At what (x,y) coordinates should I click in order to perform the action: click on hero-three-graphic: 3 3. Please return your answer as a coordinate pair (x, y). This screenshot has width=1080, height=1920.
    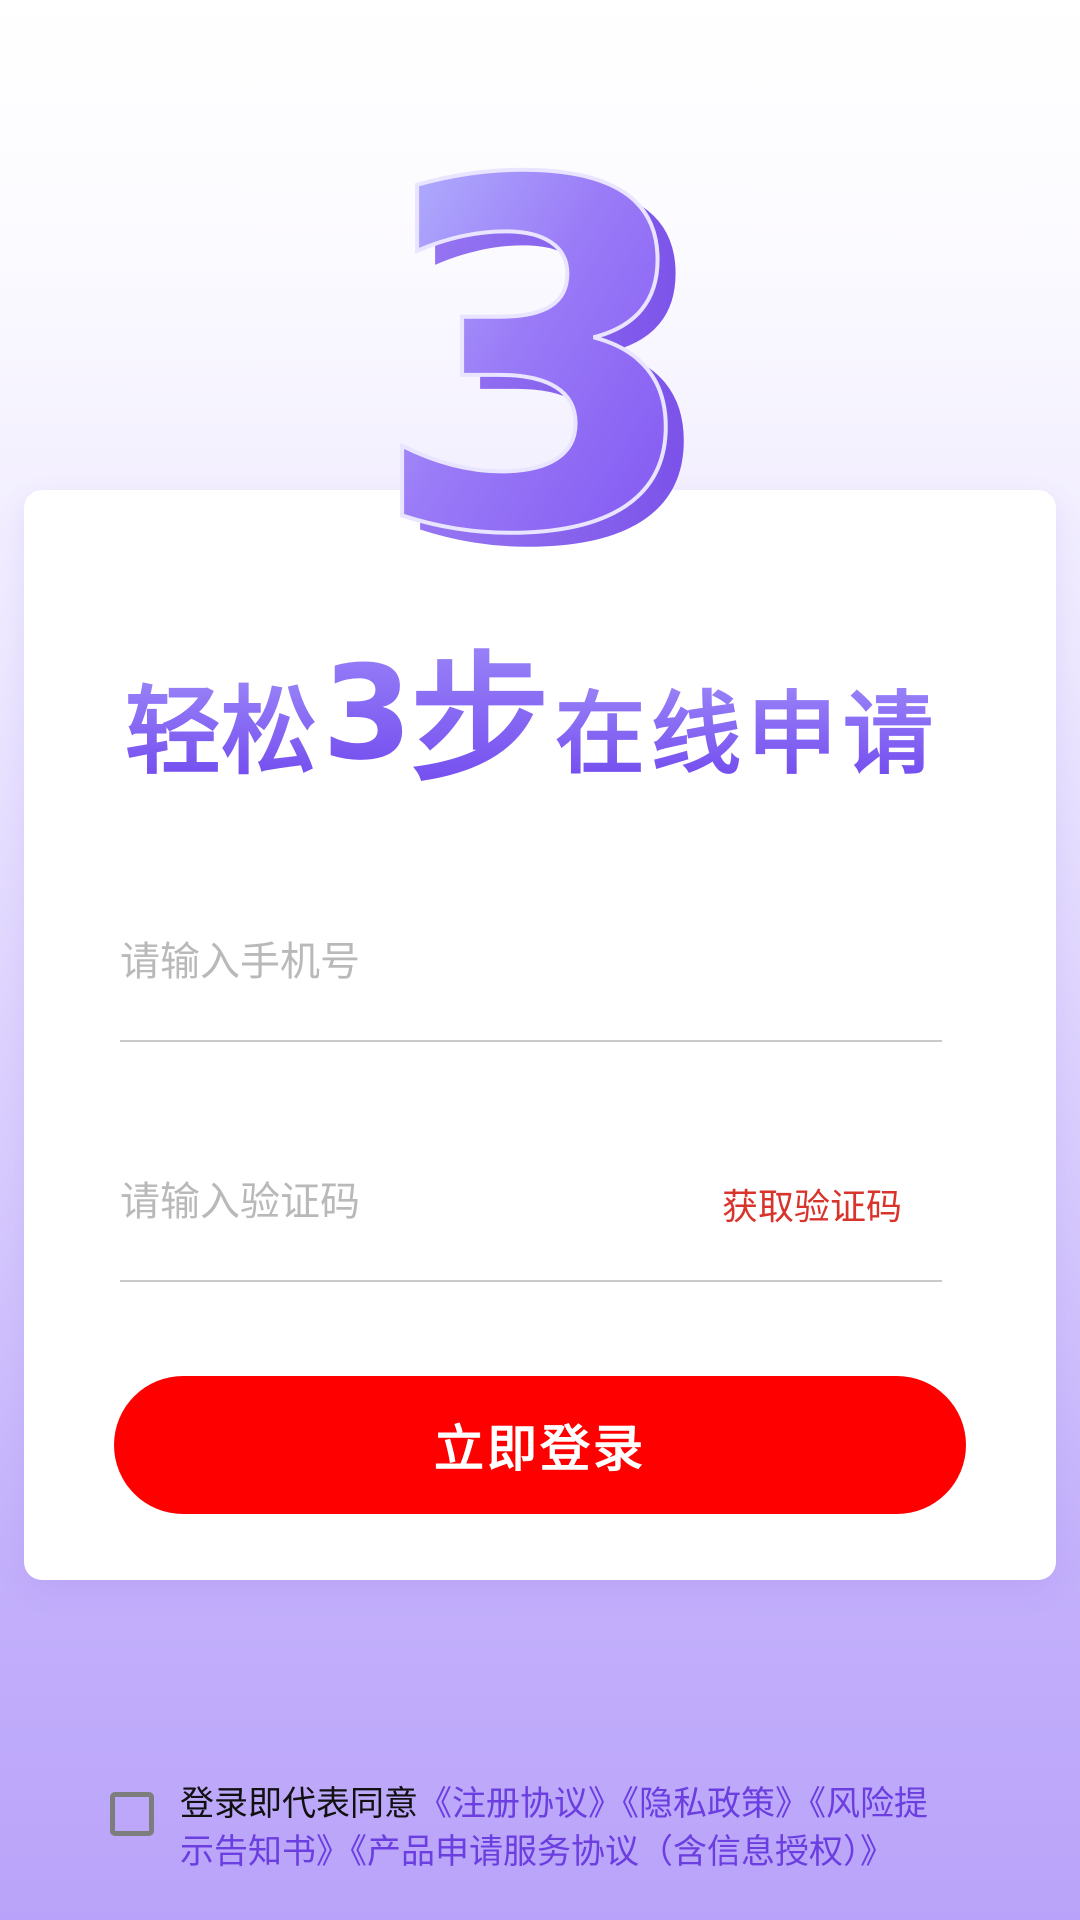
    Looking at the image, I should click on (544, 350).